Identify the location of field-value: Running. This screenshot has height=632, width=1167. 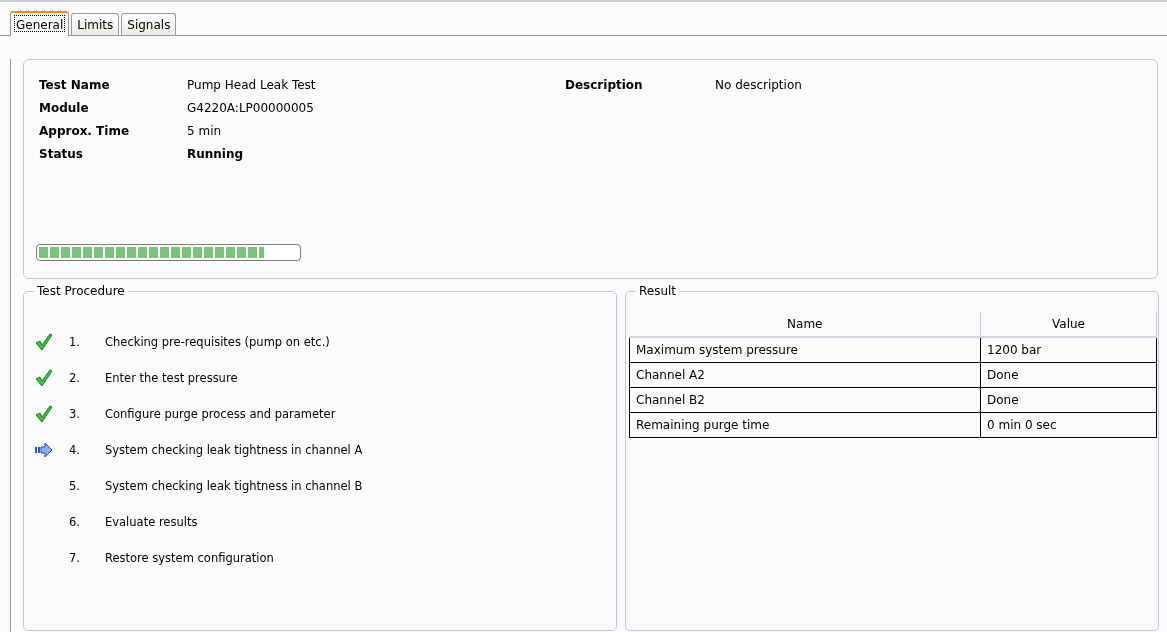
(216, 154).